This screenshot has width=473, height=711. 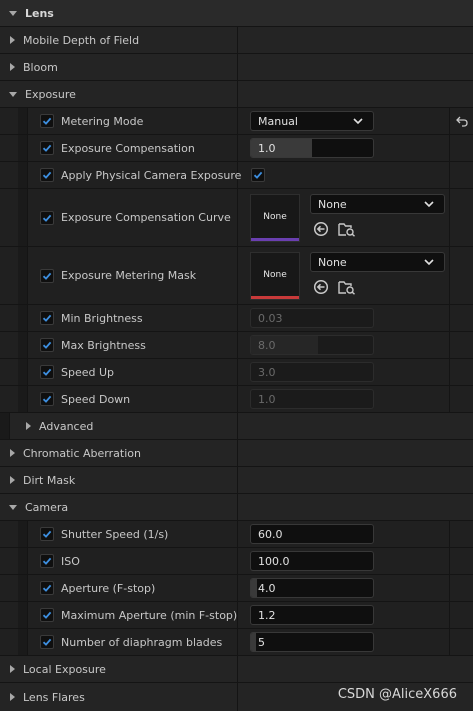 What do you see at coordinates (275, 218) in the screenshot?
I see `compensation-curve-thumbnail: None` at bounding box center [275, 218].